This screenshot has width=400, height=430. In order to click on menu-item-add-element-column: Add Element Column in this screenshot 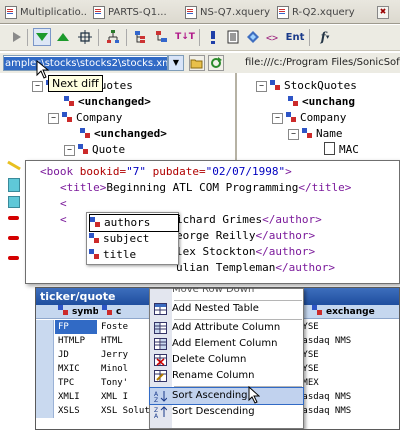, I will do `click(226, 344)`.